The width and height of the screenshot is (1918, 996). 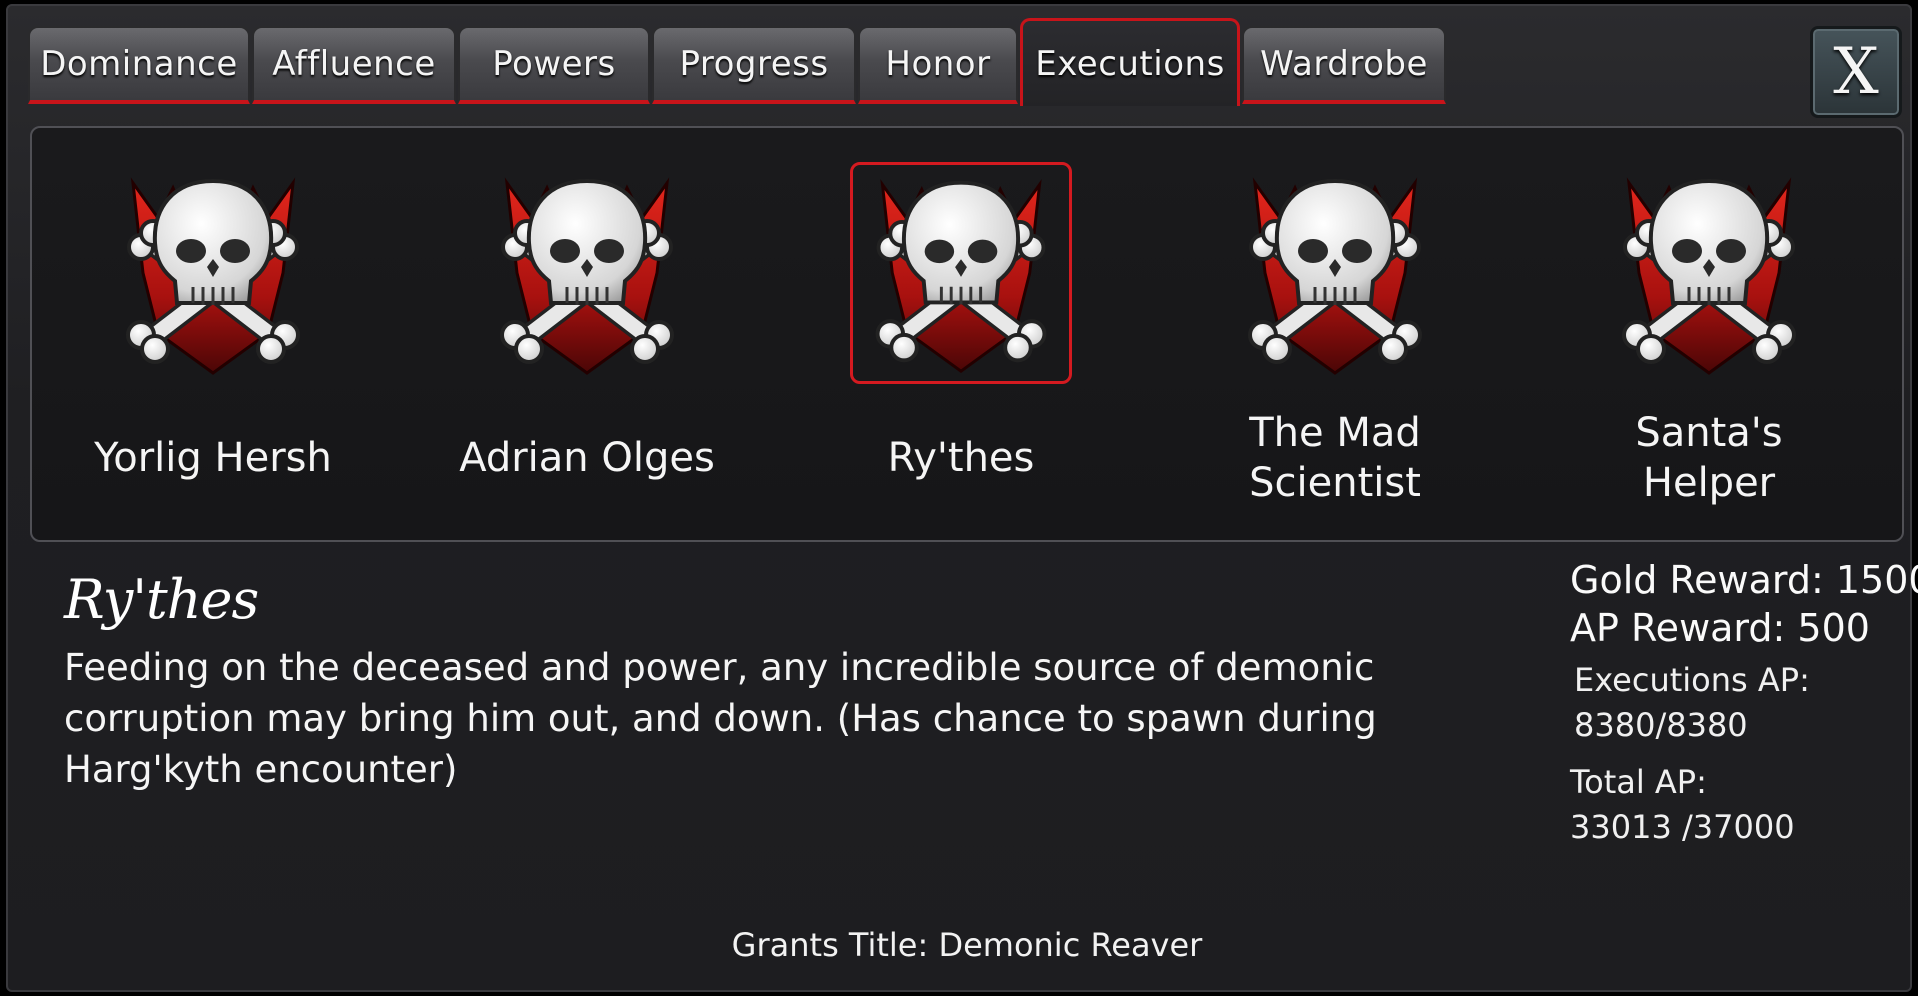 What do you see at coordinates (587, 458) in the screenshot?
I see `execution-item-label: Adrian Olges` at bounding box center [587, 458].